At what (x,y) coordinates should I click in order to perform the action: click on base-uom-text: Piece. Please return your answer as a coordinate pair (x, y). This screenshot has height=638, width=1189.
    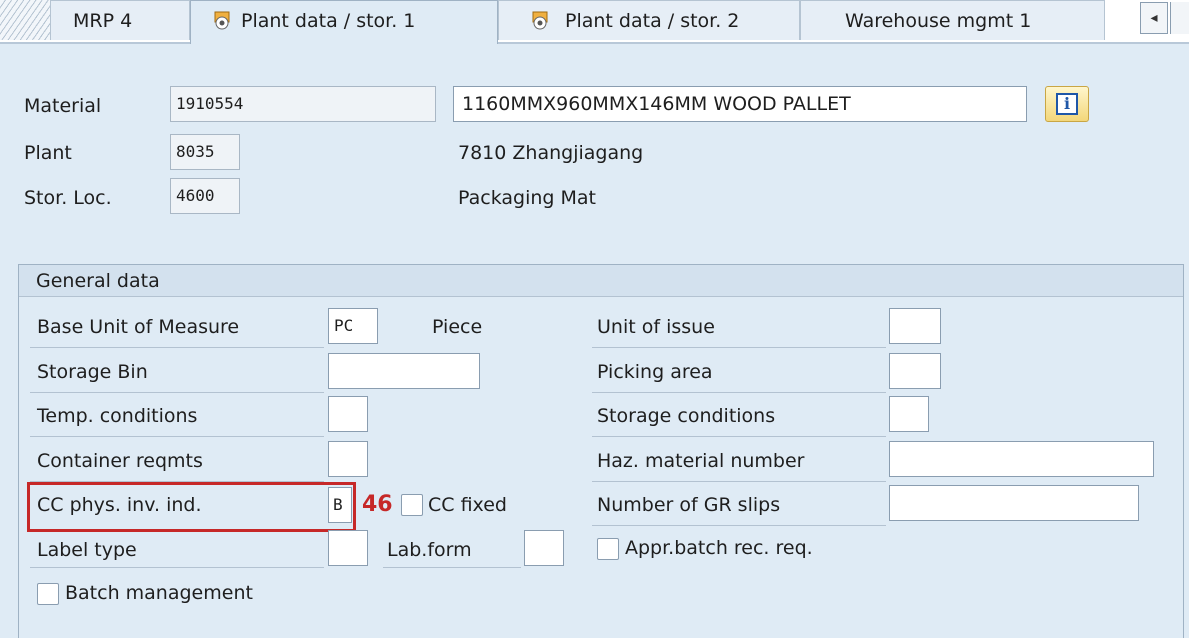
    Looking at the image, I should click on (457, 327).